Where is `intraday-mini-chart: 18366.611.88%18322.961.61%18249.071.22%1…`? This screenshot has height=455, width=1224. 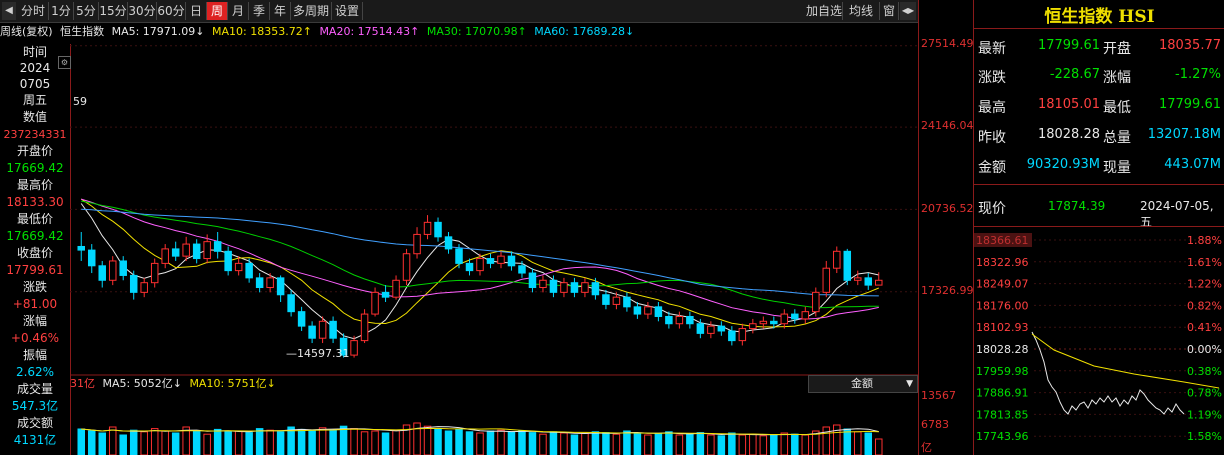
intraday-mini-chart: 18366.611.88%18322.961.61%18249.071.22%1… is located at coordinates (1099, 343).